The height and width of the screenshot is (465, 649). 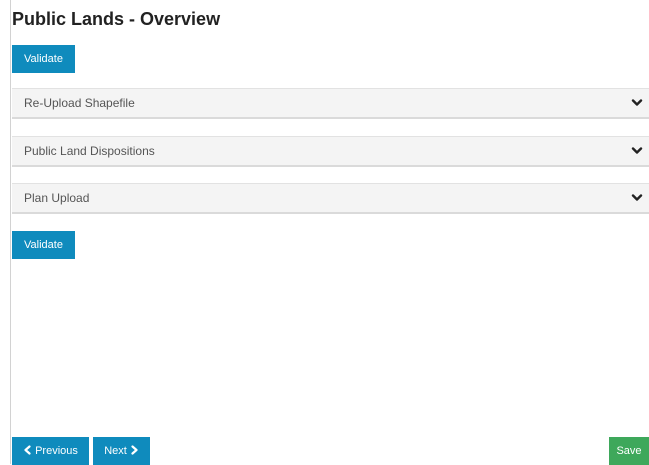 What do you see at coordinates (89, 151) in the screenshot?
I see `accordion-item-label: Public Land Dispositions` at bounding box center [89, 151].